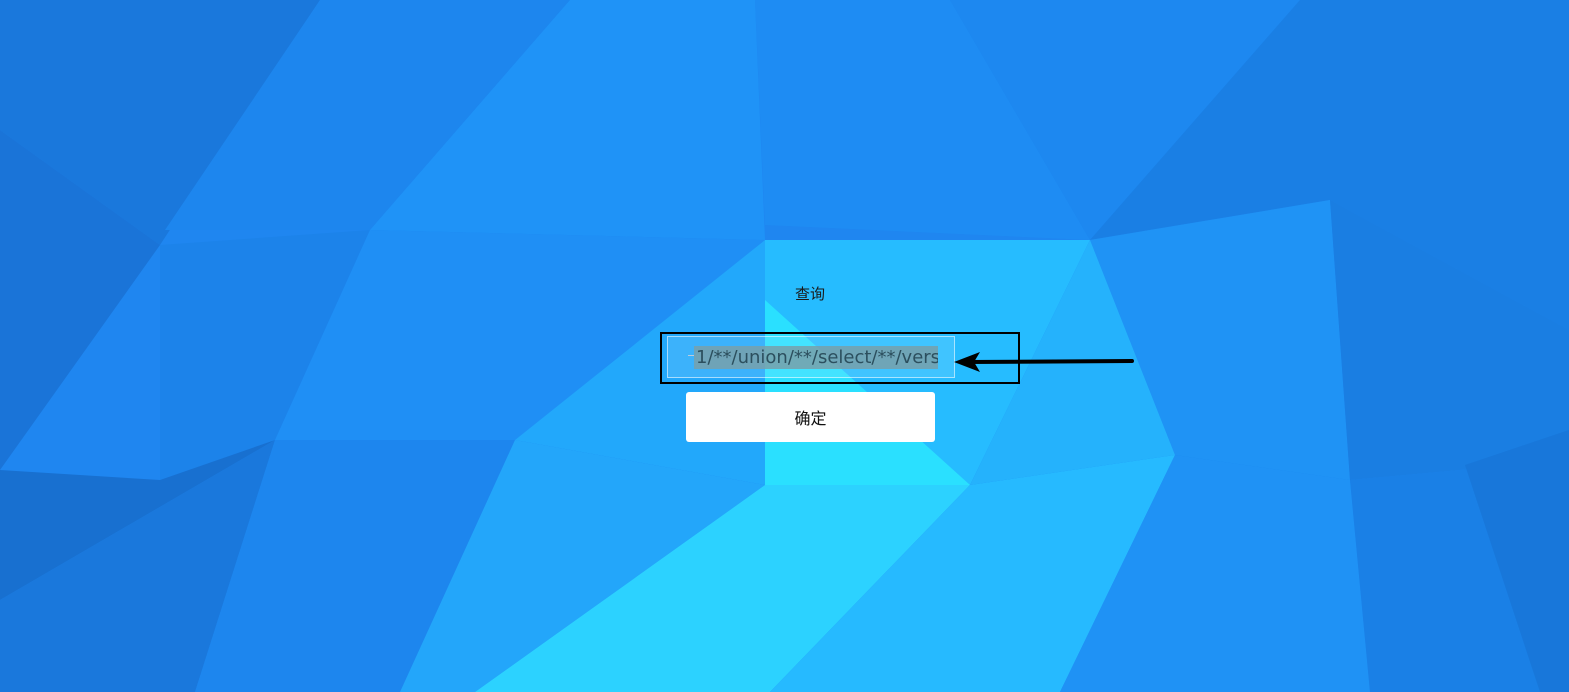 The width and height of the screenshot is (1569, 692). What do you see at coordinates (809, 294) in the screenshot?
I see `page-title: 查询` at bounding box center [809, 294].